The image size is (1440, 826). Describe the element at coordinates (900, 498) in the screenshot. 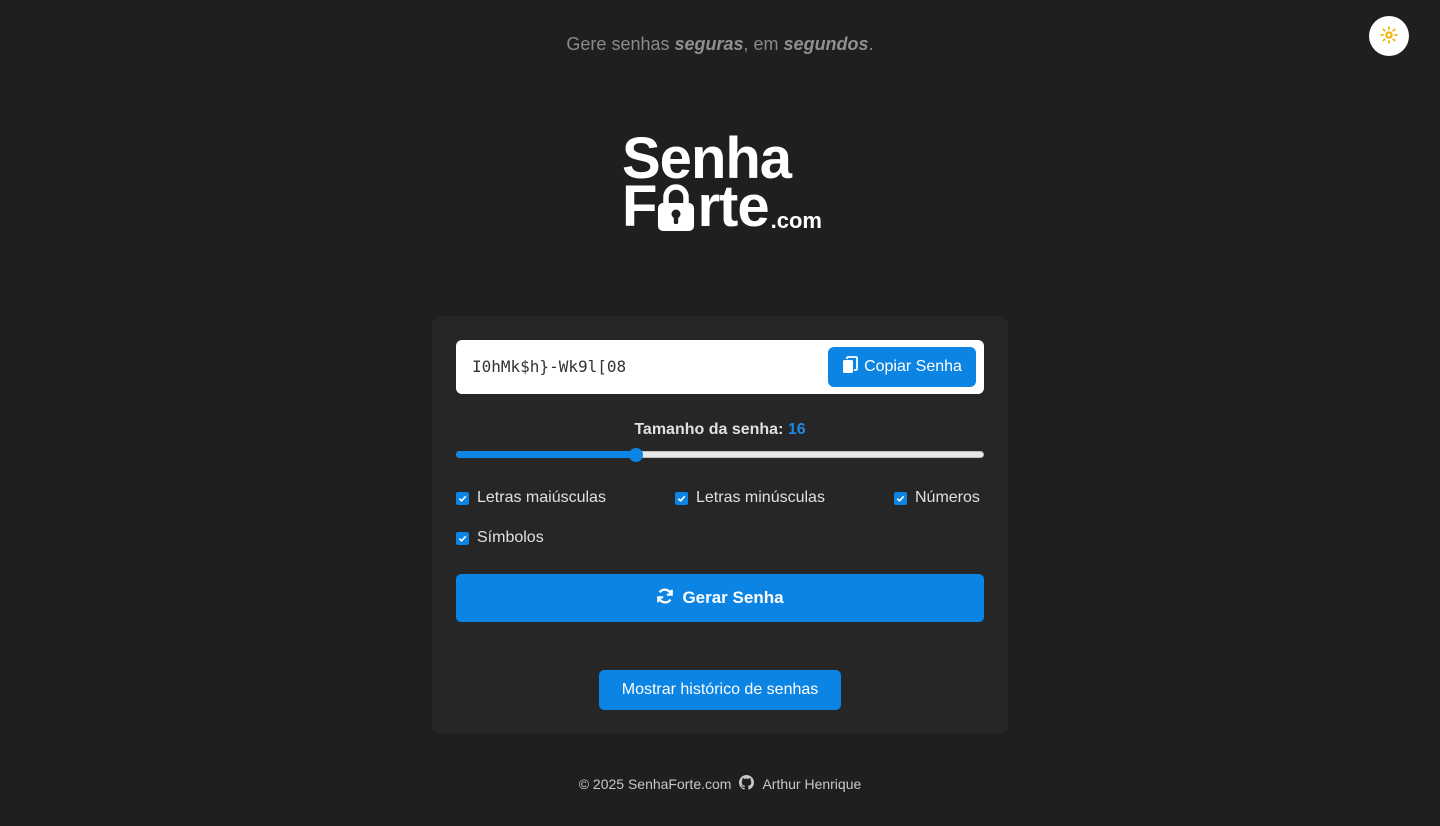

I see `numbers-checkbox` at that location.